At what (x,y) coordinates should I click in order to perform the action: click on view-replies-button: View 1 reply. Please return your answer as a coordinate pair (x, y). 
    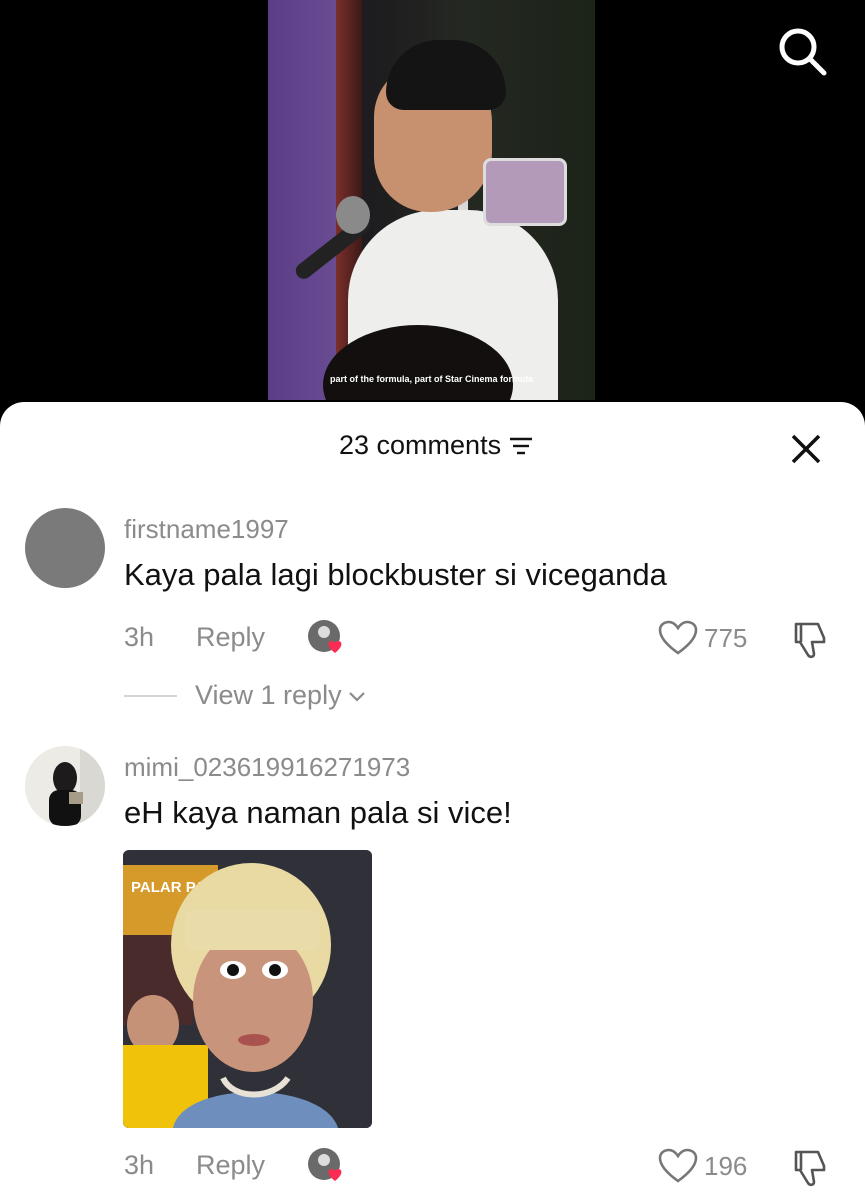
    Looking at the image, I should click on (246, 695).